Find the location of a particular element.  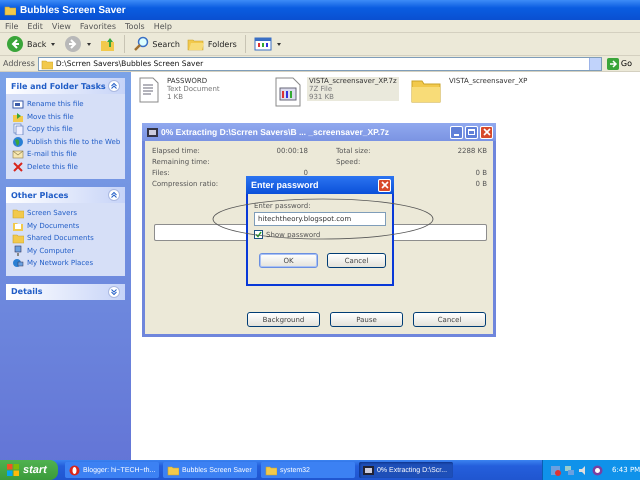

archive-file-icon is located at coordinates (288, 92).